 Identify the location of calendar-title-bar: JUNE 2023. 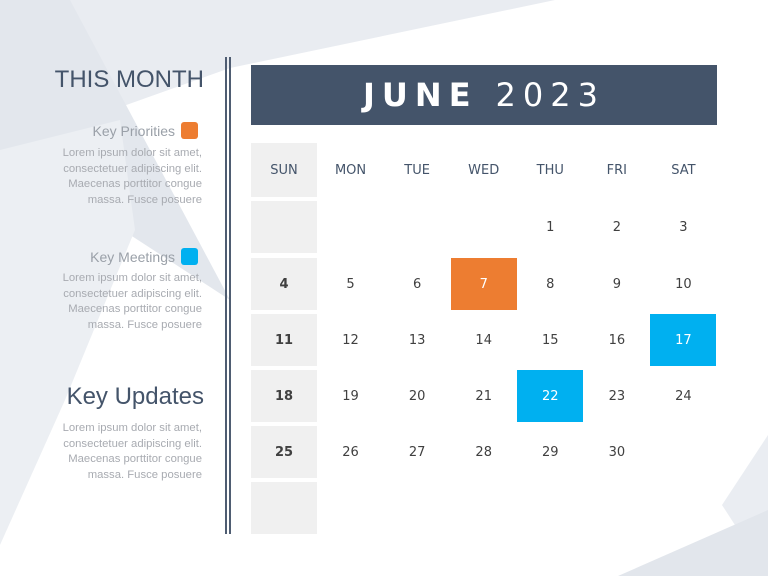
(484, 95).